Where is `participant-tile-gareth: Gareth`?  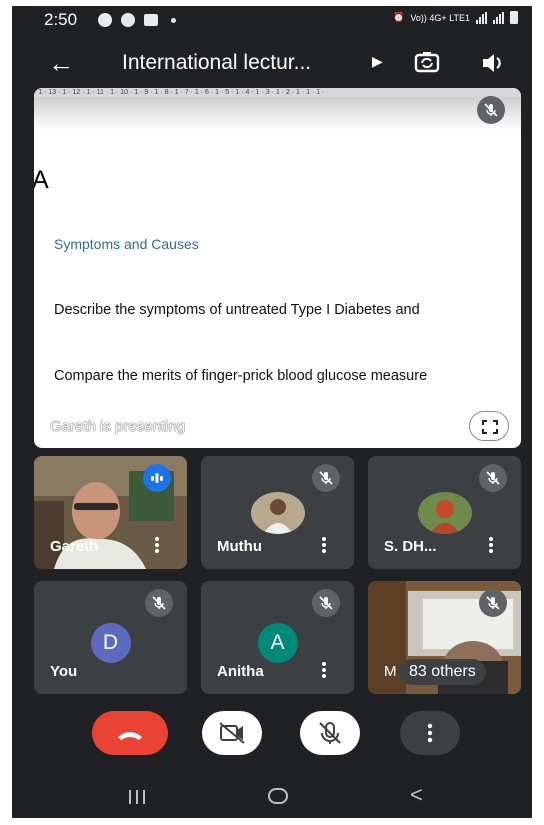
participant-tile-gareth: Gareth is located at coordinates (110, 512).